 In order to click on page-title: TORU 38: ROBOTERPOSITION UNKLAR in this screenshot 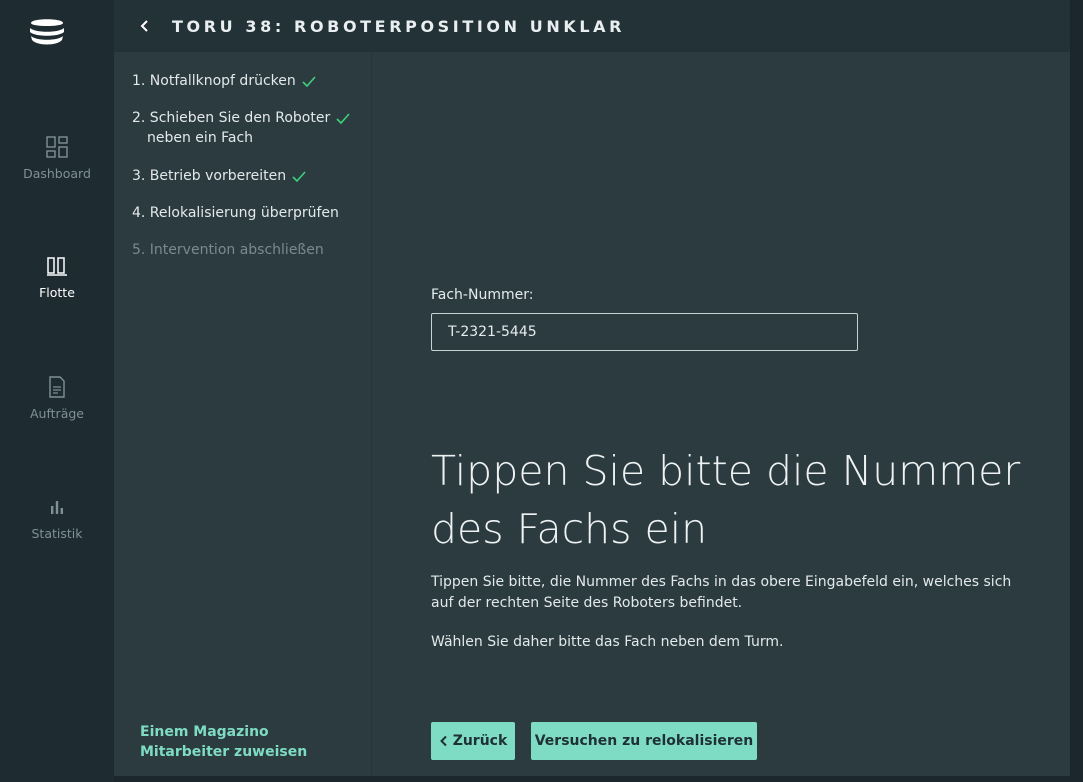, I will do `click(399, 26)`.